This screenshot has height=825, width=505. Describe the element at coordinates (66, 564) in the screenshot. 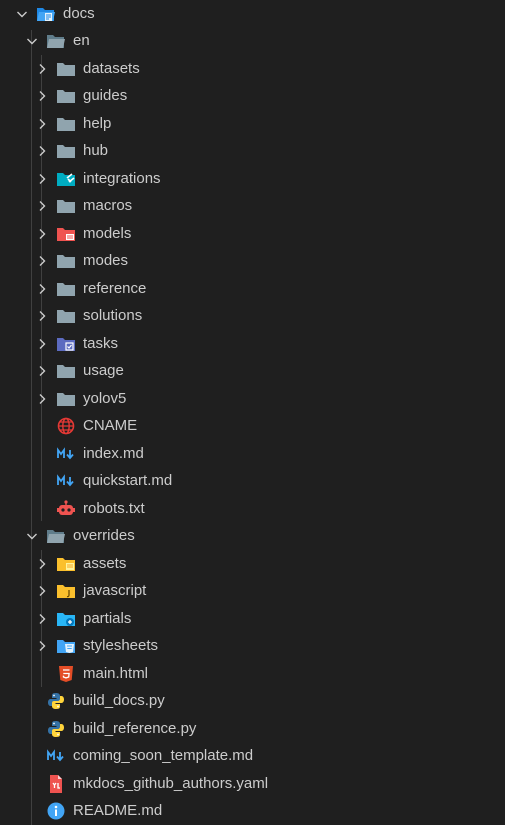

I see `assets-folder-icon` at that location.